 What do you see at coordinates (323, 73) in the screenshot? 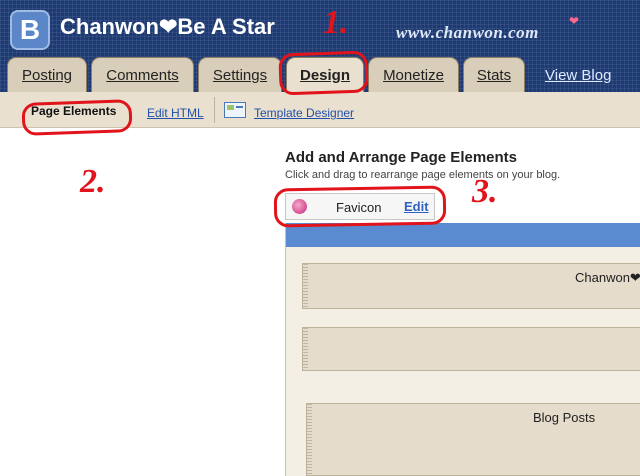
I see `annotation-circle-design` at bounding box center [323, 73].